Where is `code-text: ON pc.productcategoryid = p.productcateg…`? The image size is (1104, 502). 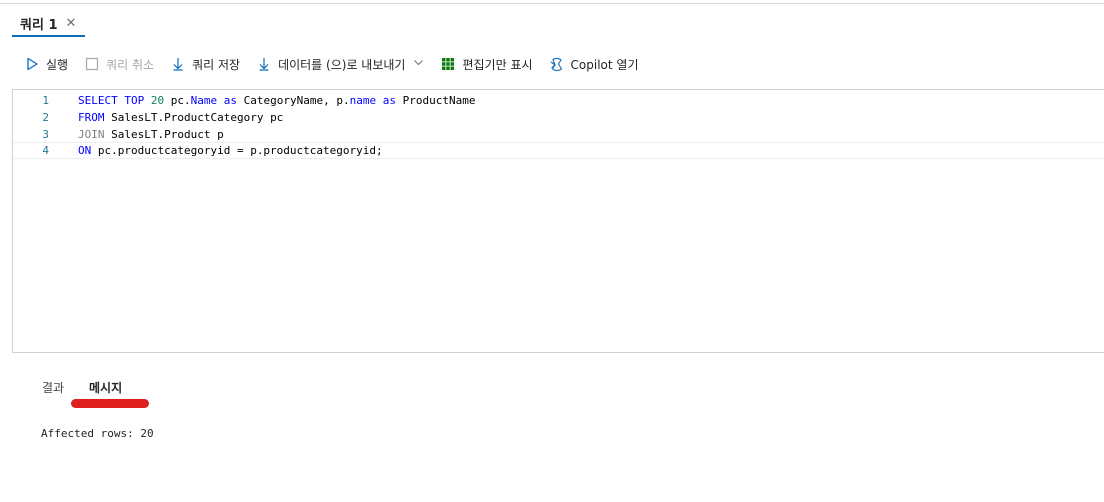
code-text: ON pc.productcategoryid = p.productcateg… is located at coordinates (230, 150).